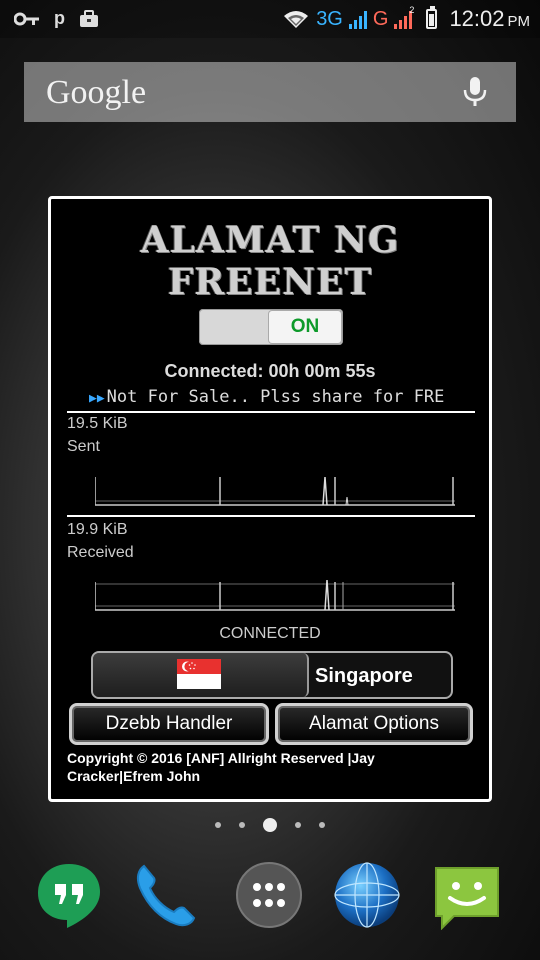 Image resolution: width=540 pixels, height=960 pixels. What do you see at coordinates (270, 261) in the screenshot?
I see `app-title-logo: ALAMAT NG FREENET` at bounding box center [270, 261].